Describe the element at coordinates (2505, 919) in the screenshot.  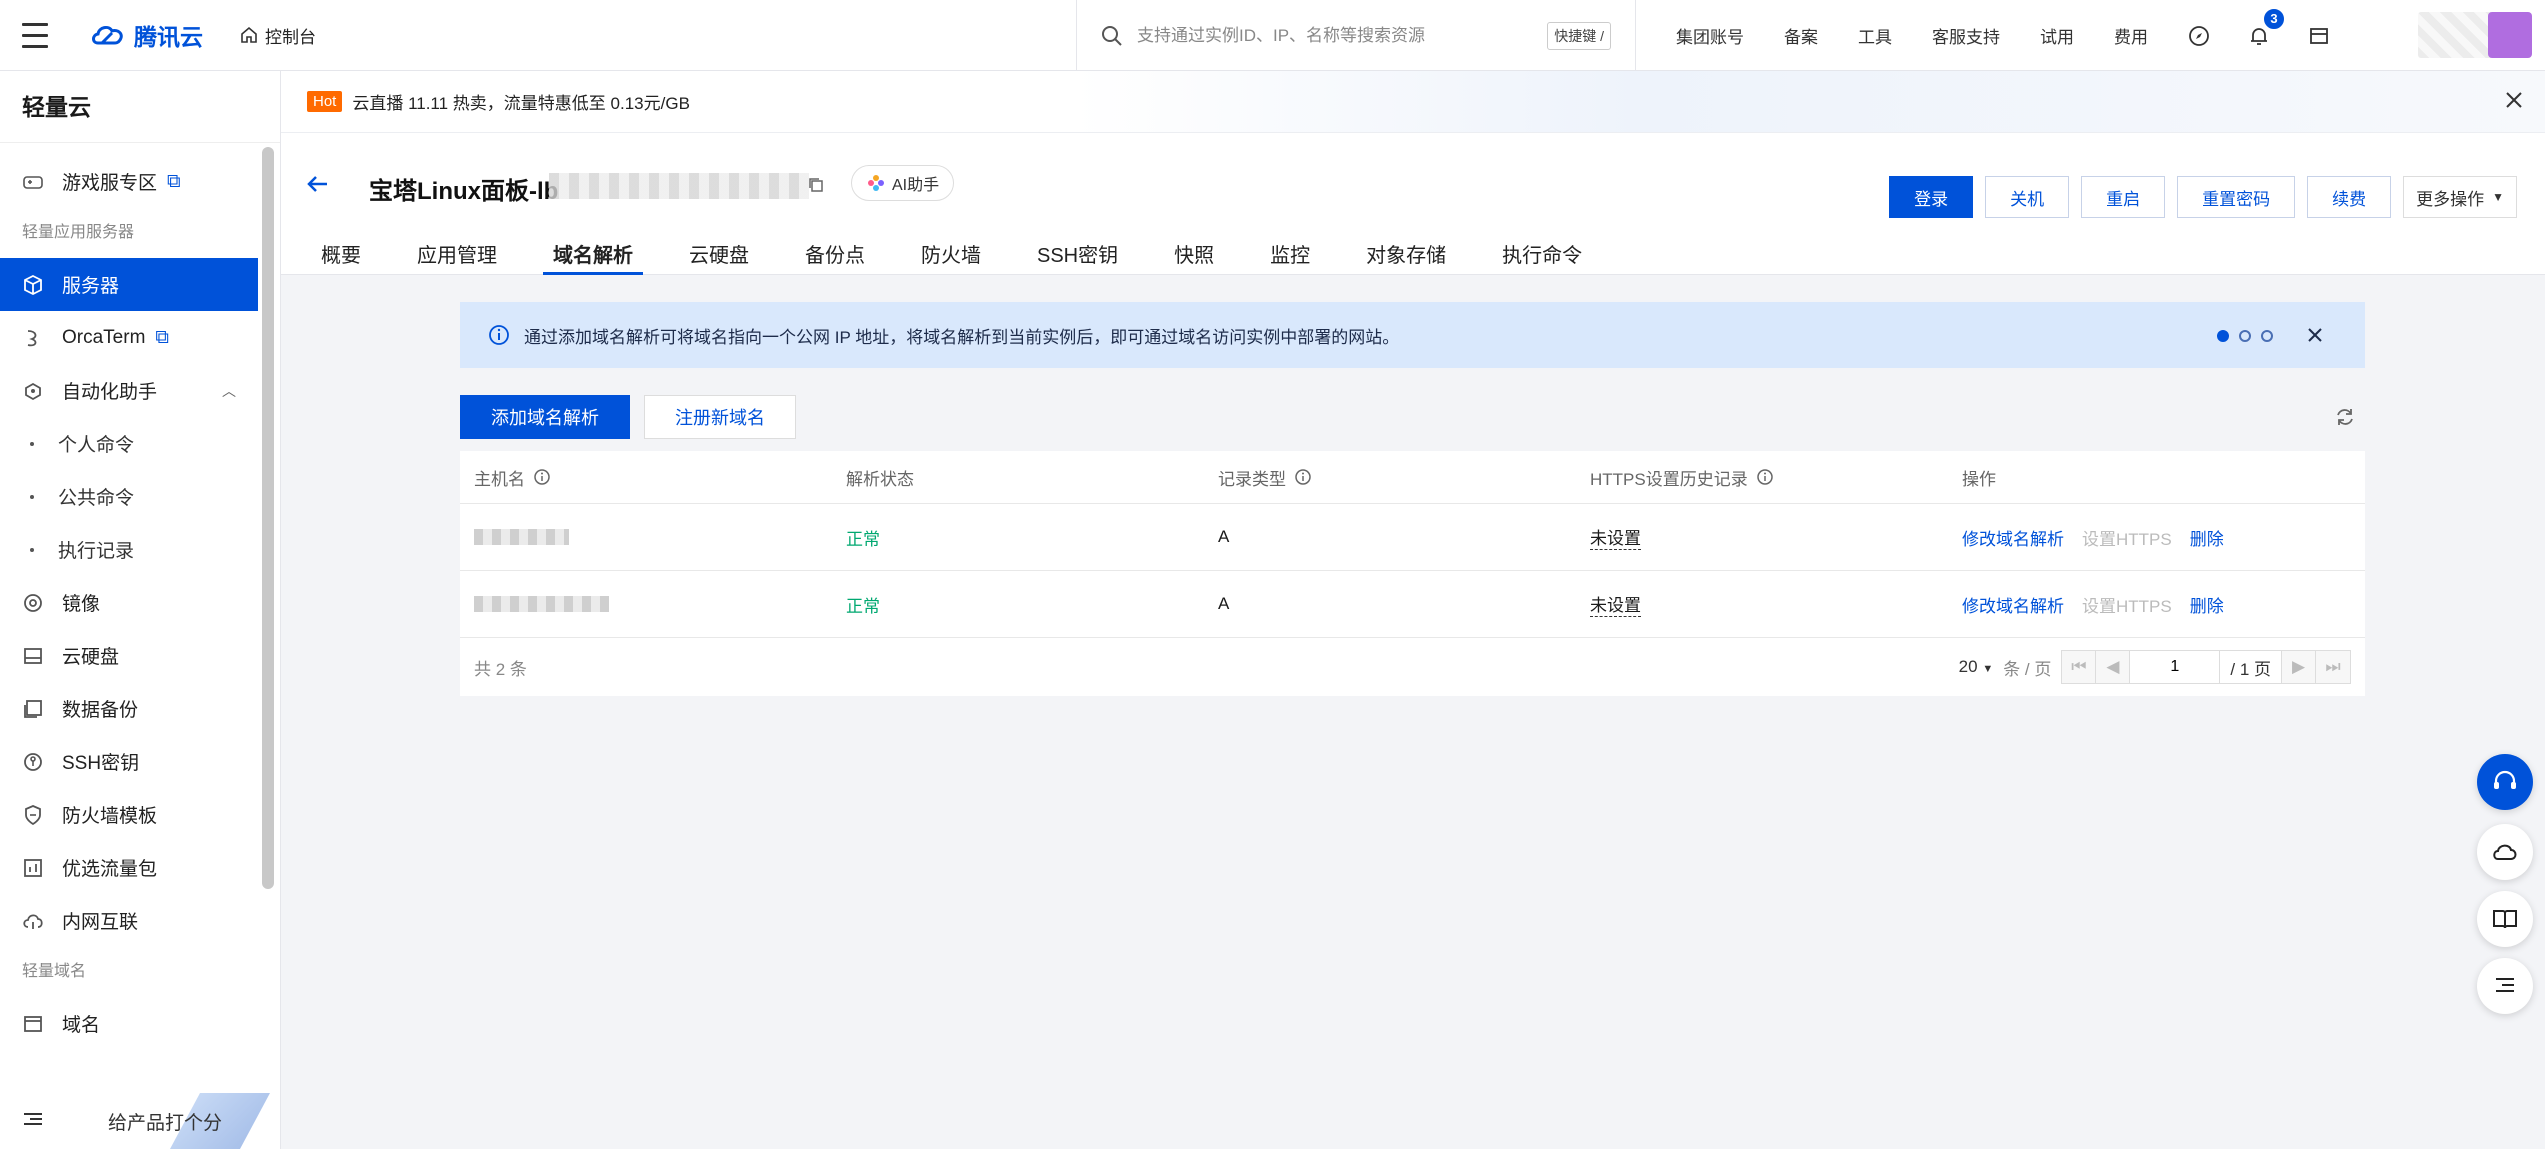
I see `docs-button` at that location.